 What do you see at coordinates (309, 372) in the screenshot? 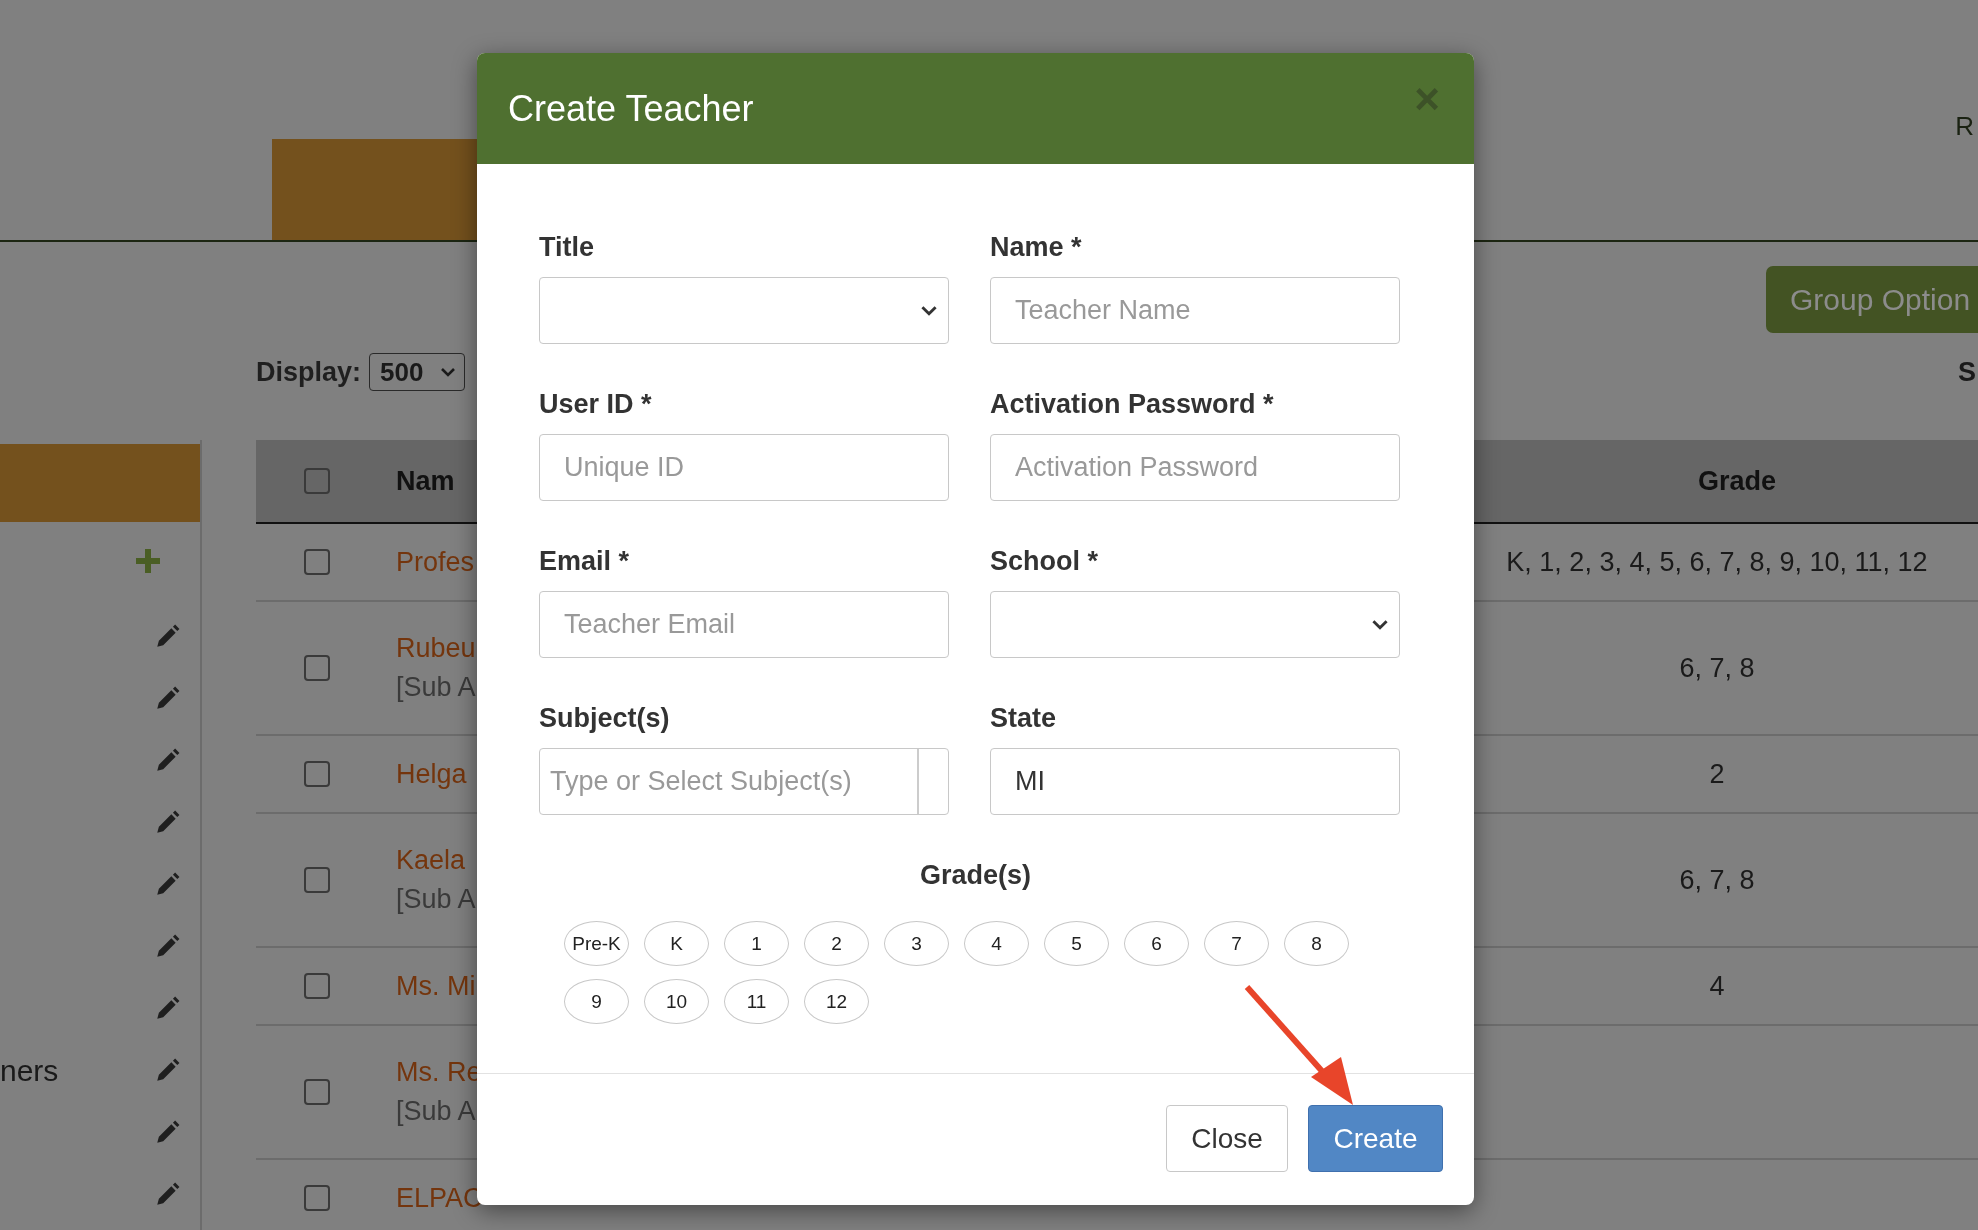
I see `display-label: Display:` at bounding box center [309, 372].